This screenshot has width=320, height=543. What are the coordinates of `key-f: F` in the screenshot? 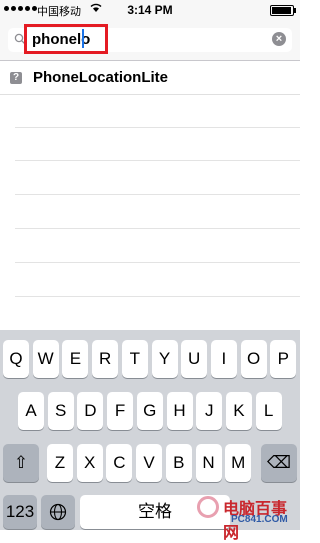 It's located at (120, 411).